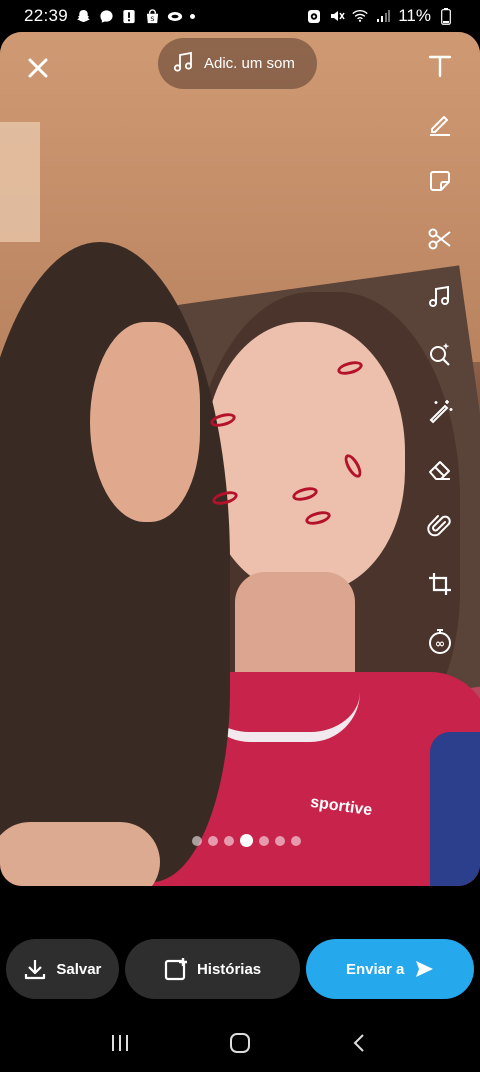  I want to click on magic-wand-button, so click(440, 411).